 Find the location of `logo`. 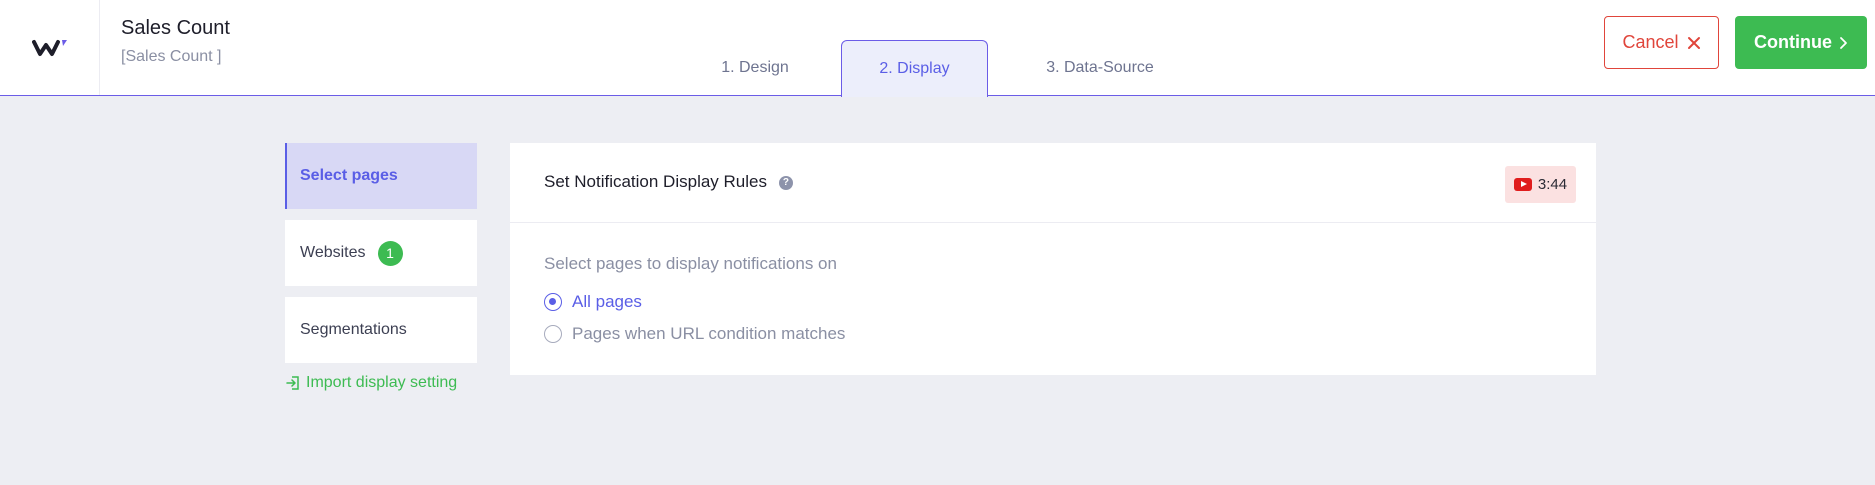

logo is located at coordinates (50, 47).